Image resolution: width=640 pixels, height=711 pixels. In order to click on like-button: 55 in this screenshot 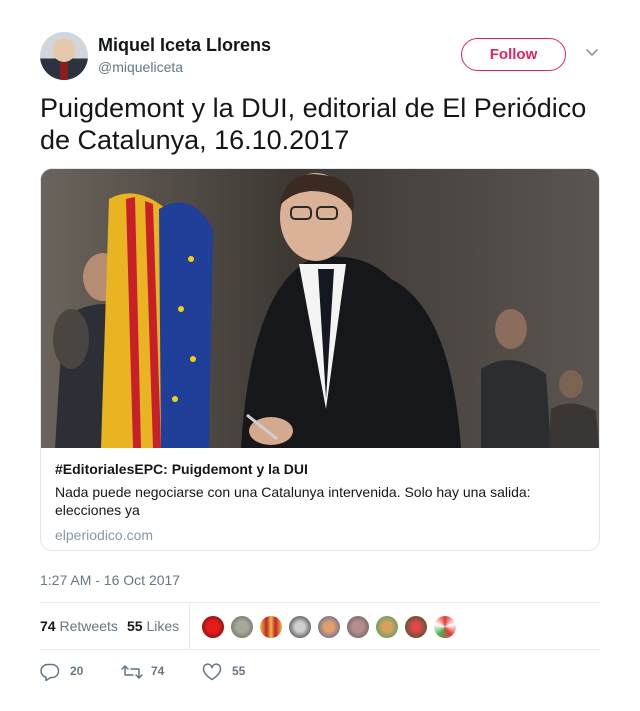, I will do `click(232, 672)`.